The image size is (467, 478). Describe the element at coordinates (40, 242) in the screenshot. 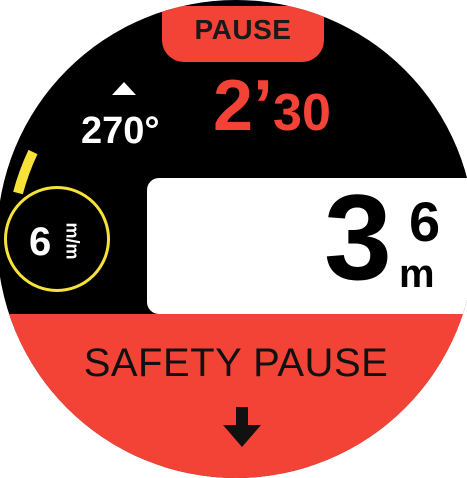

I see `ascent-rate-value: 6` at that location.